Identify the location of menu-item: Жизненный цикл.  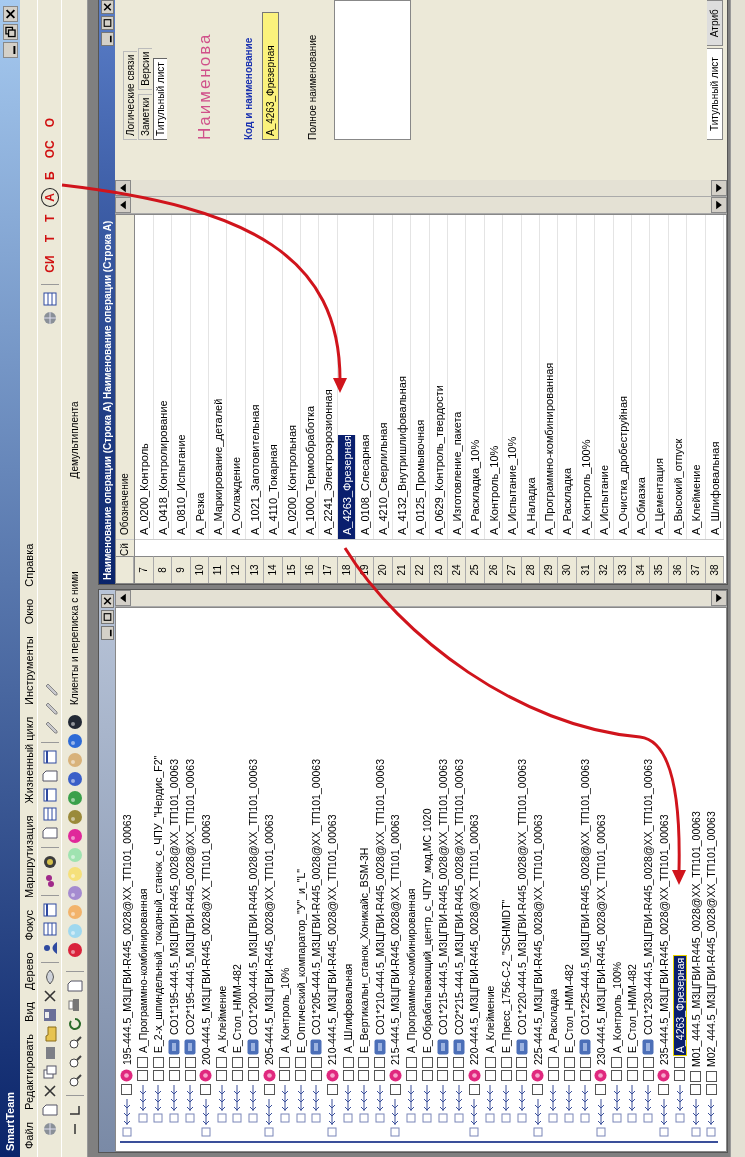
(28, 760).